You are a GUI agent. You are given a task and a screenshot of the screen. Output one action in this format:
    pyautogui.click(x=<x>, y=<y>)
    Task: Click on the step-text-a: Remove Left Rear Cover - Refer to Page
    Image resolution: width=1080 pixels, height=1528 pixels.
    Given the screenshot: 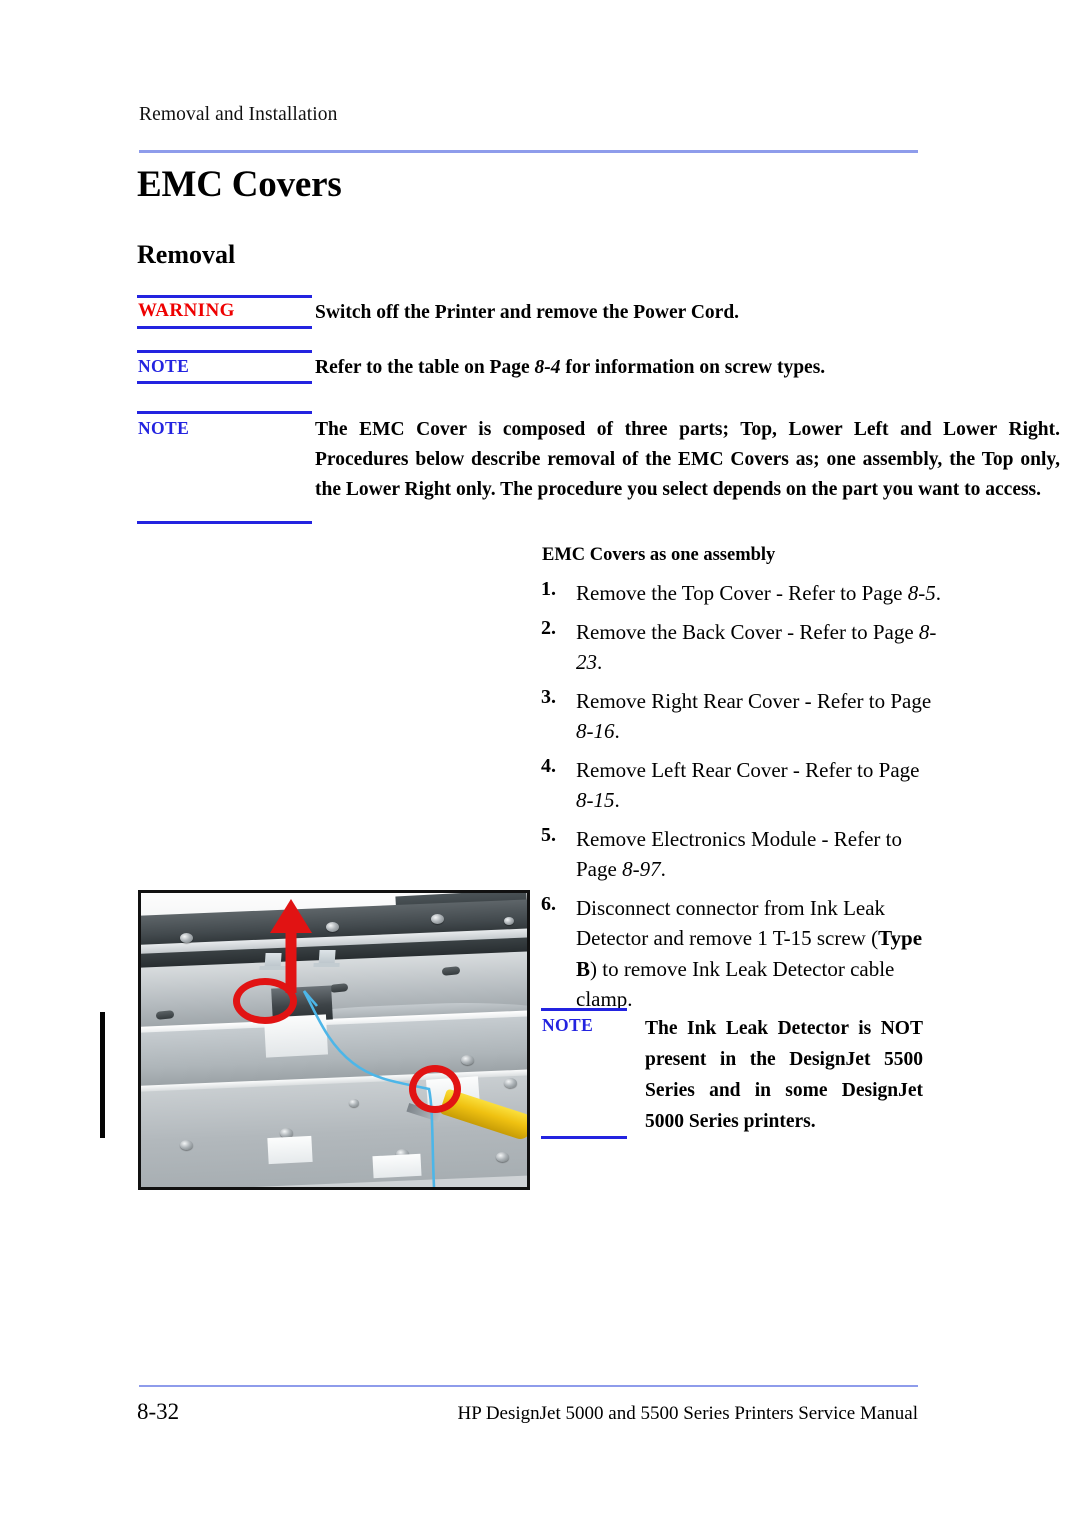 What is the action you would take?
    pyautogui.click(x=748, y=769)
    